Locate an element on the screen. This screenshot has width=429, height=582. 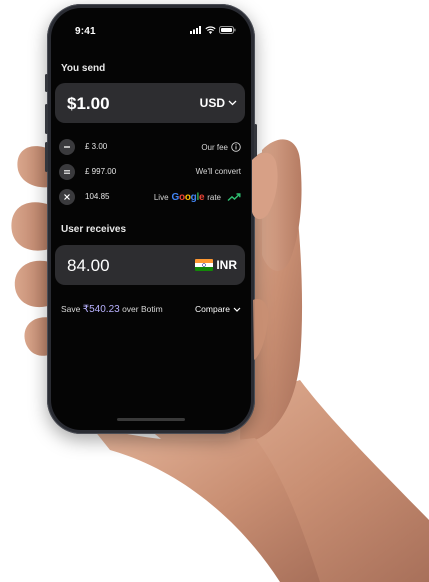
fee-description: Our fee is located at coordinates (221, 147).